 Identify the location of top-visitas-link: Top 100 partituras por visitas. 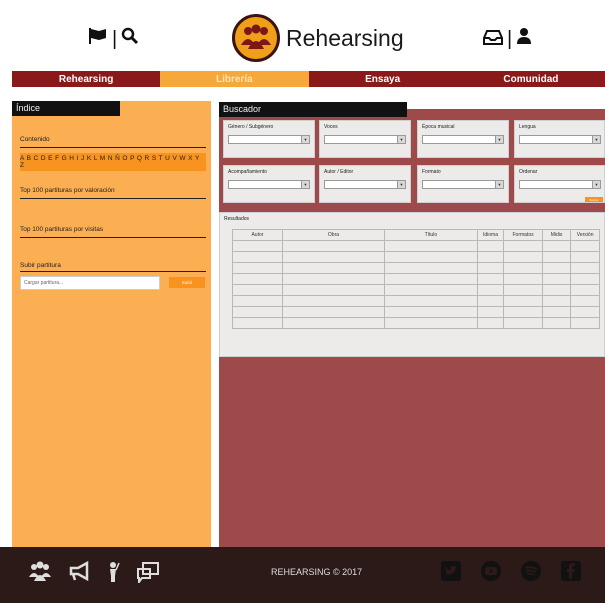
(61, 229).